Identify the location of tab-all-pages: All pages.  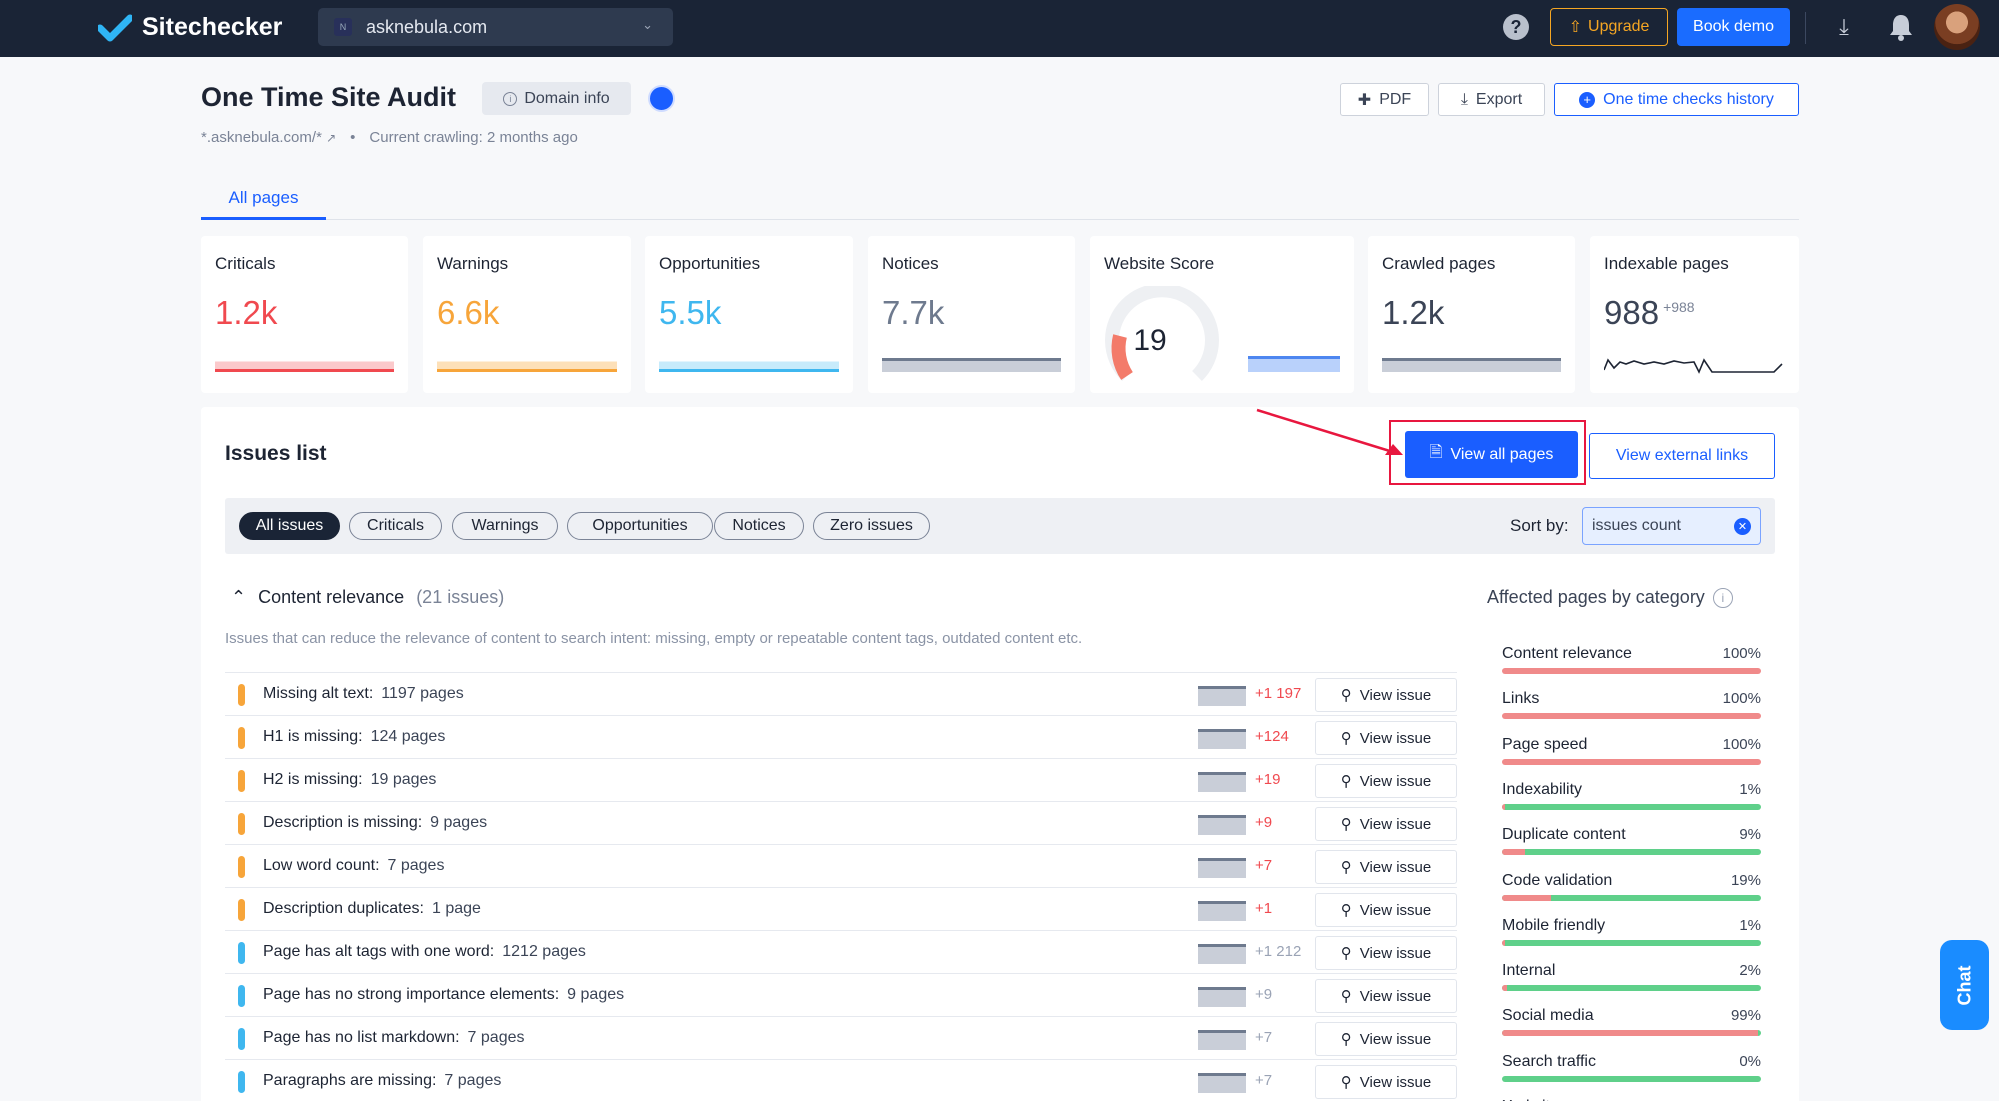
(263, 199).